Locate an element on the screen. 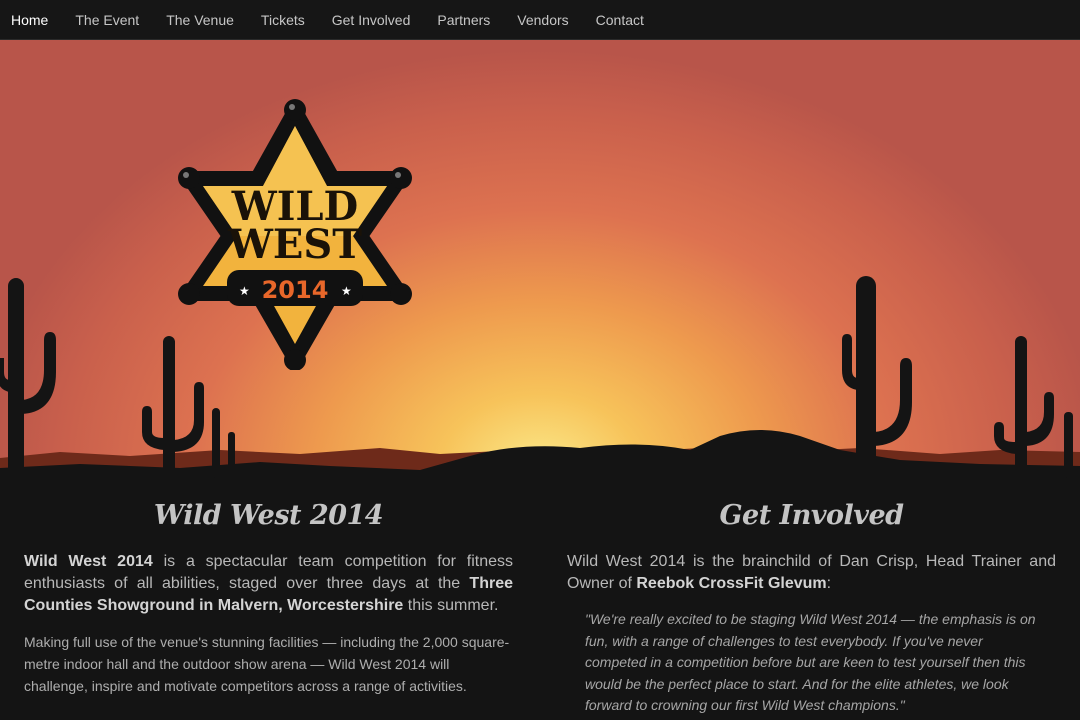 The width and height of the screenshot is (1080, 720). intro-lead-bold-name: Wild West 2014 is located at coordinates (88, 561).